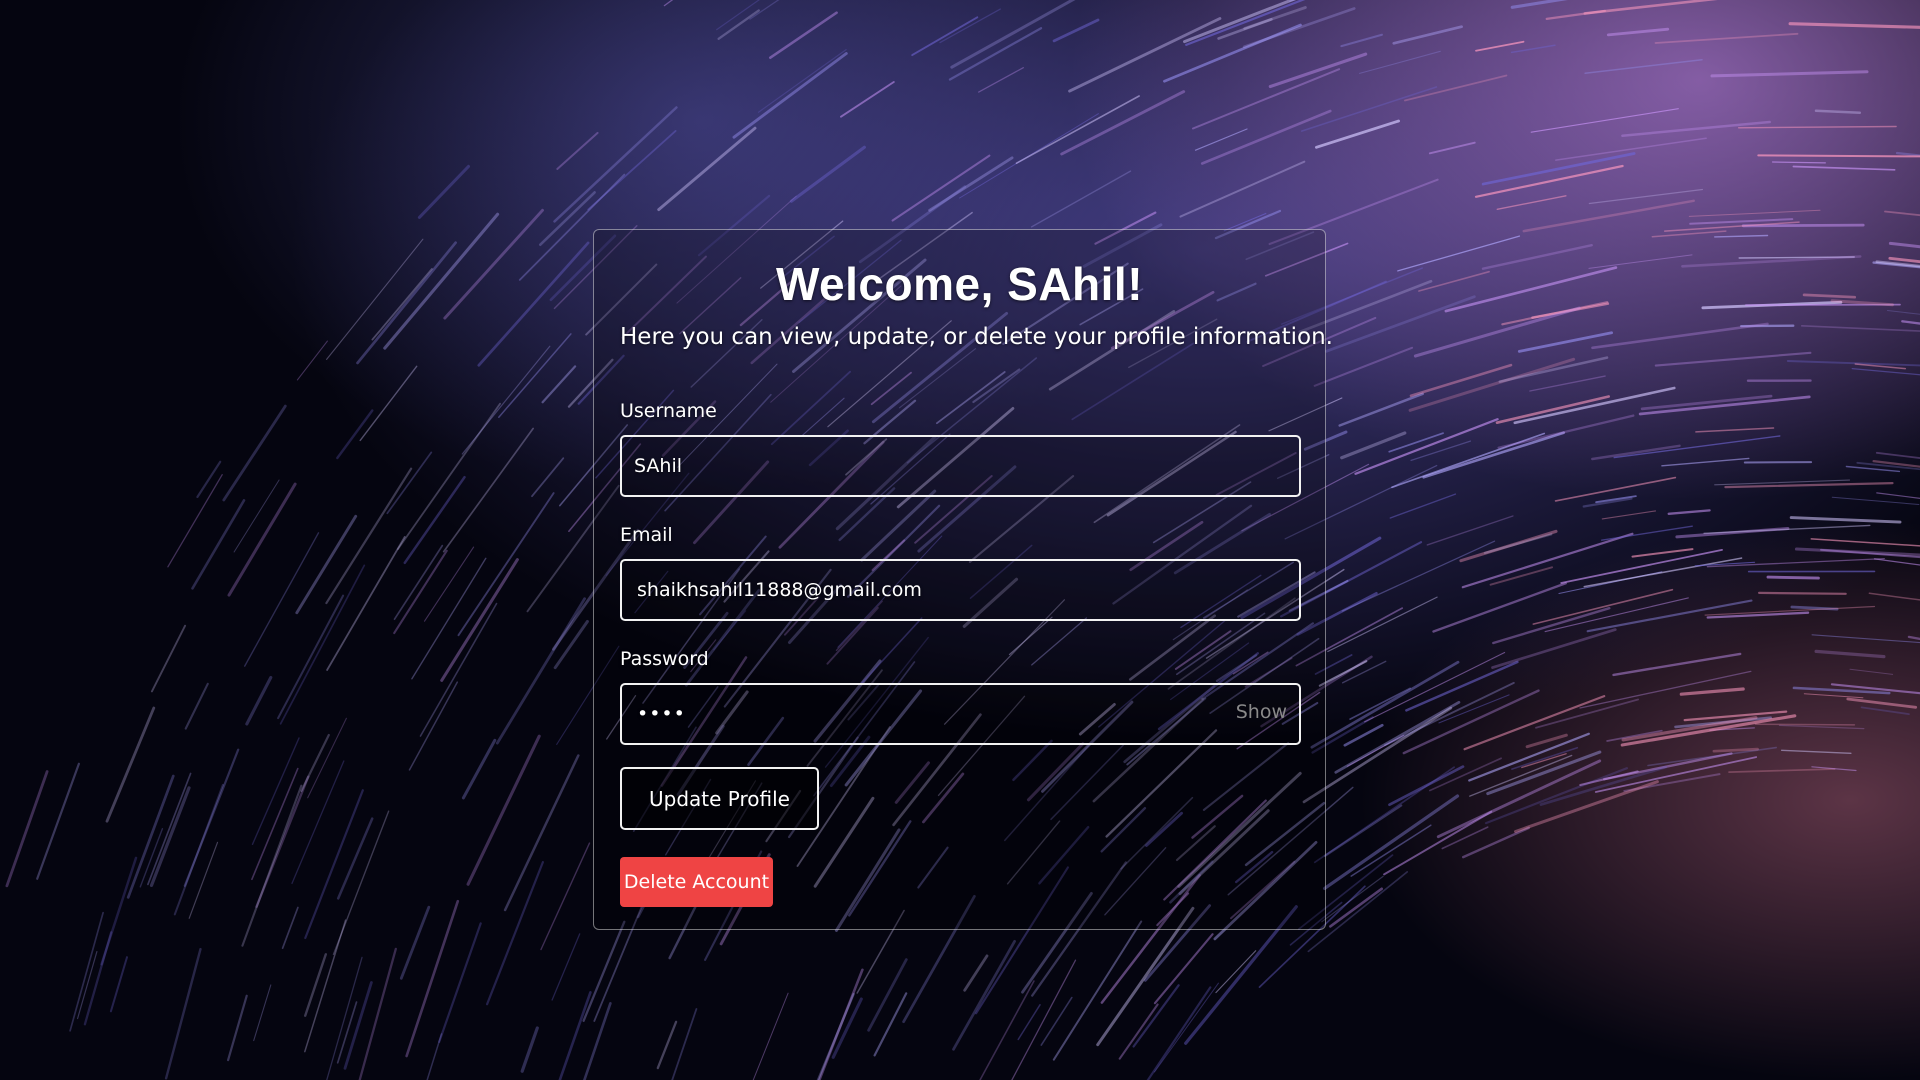 The height and width of the screenshot is (1080, 1920). Describe the element at coordinates (668, 411) in the screenshot. I see `username-label: Username` at that location.